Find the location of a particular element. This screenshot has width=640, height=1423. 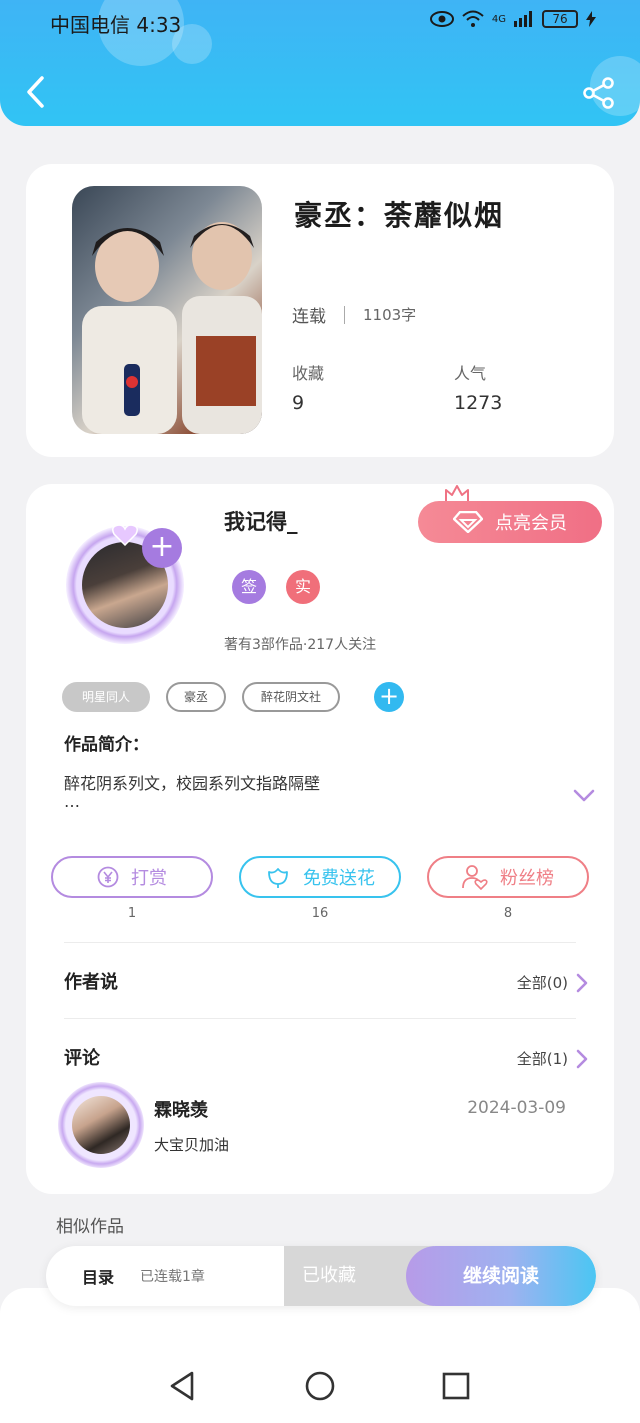

eye-icon is located at coordinates (441, 19).